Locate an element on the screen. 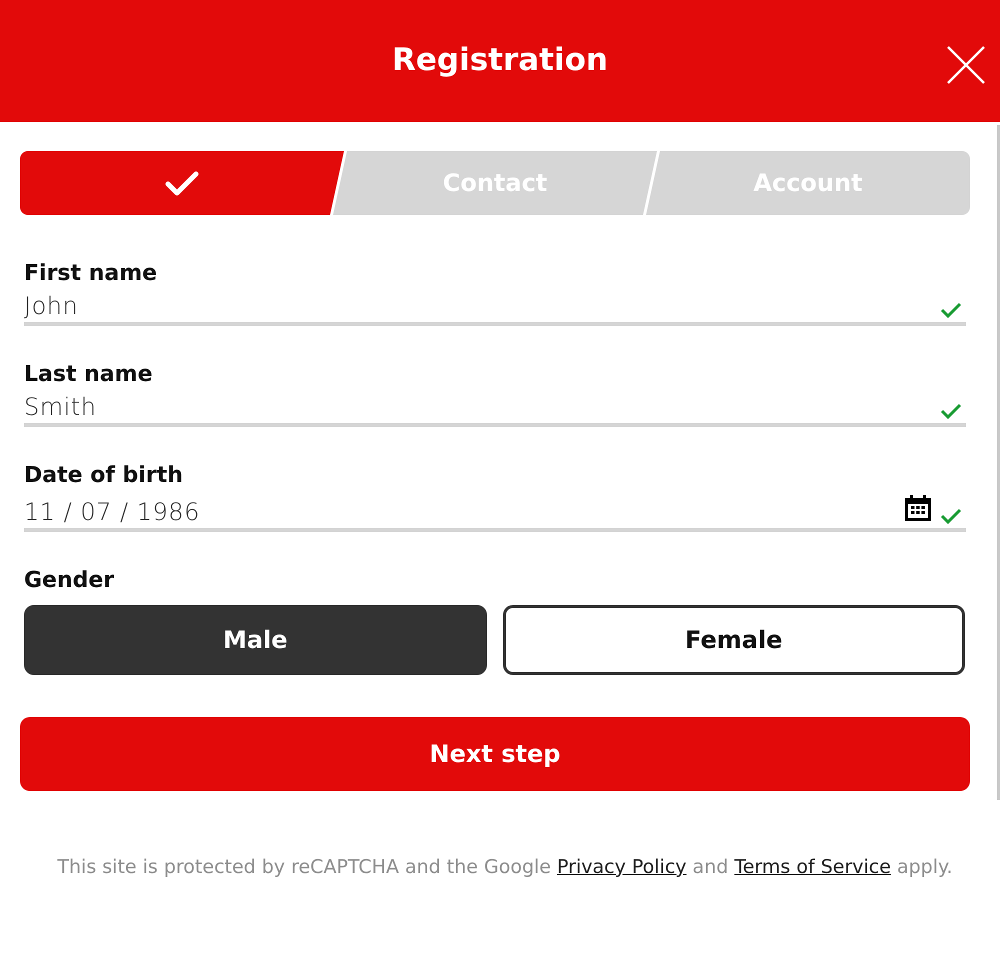 This screenshot has width=1000, height=956. close-button is located at coordinates (966, 65).